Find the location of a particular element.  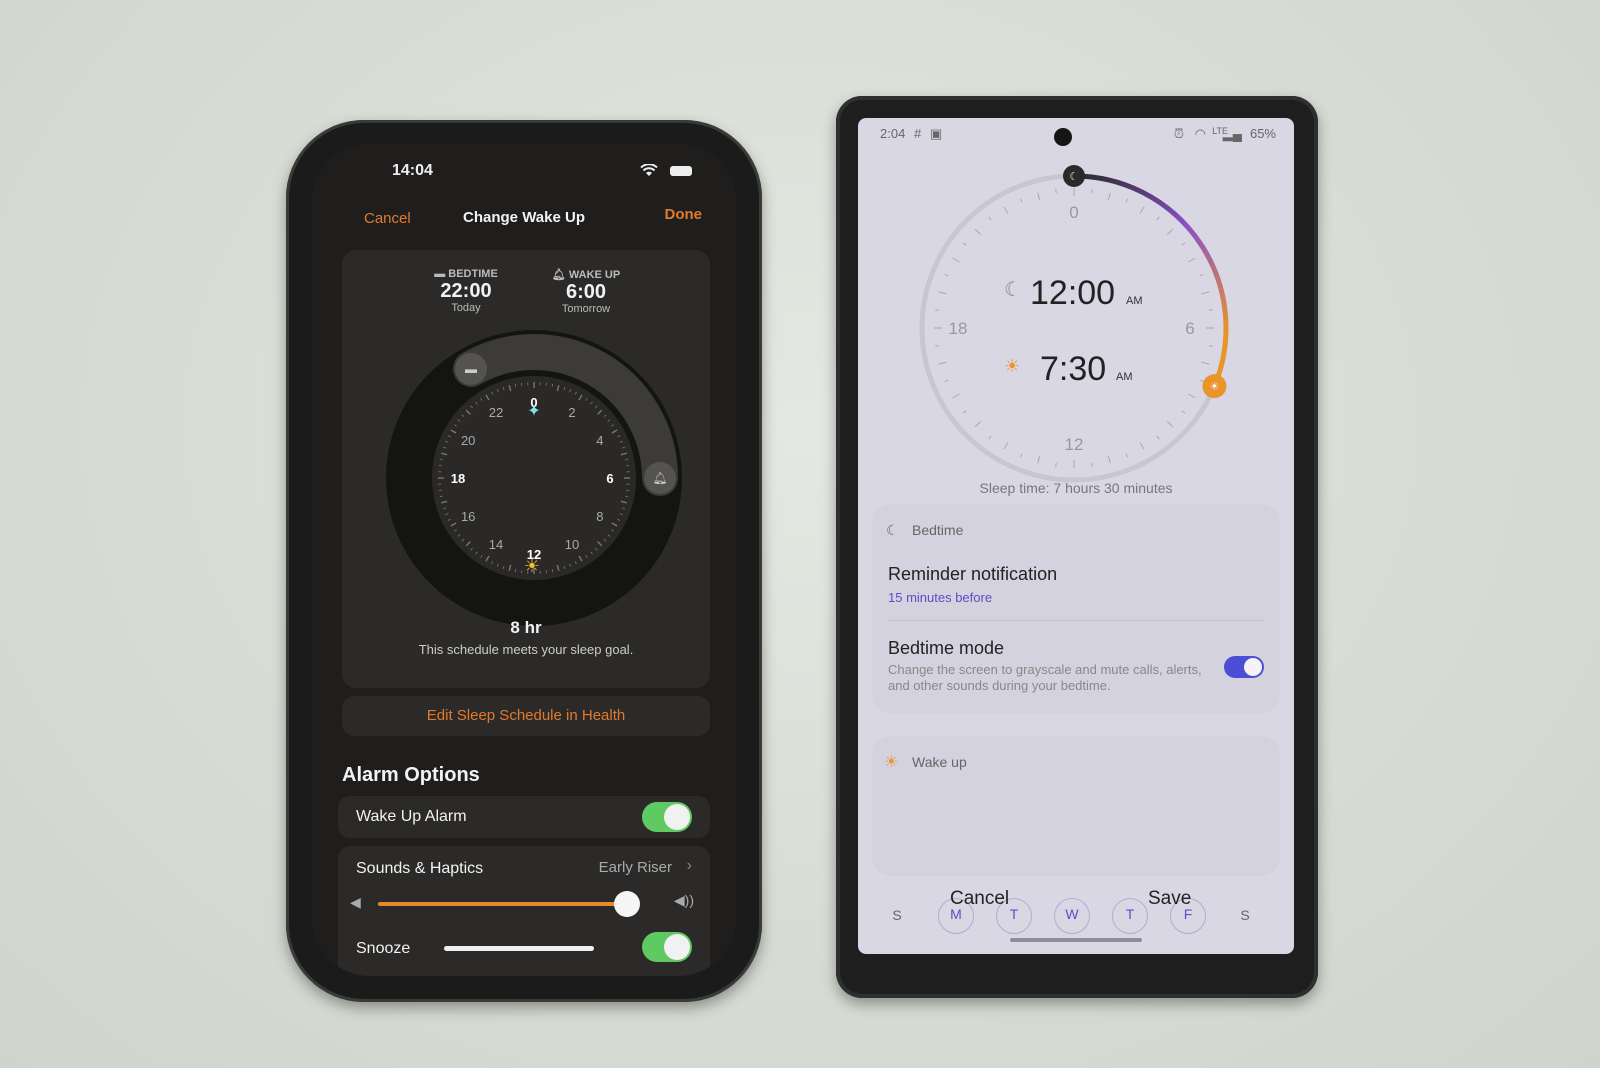

front-camera is located at coordinates (1063, 137).